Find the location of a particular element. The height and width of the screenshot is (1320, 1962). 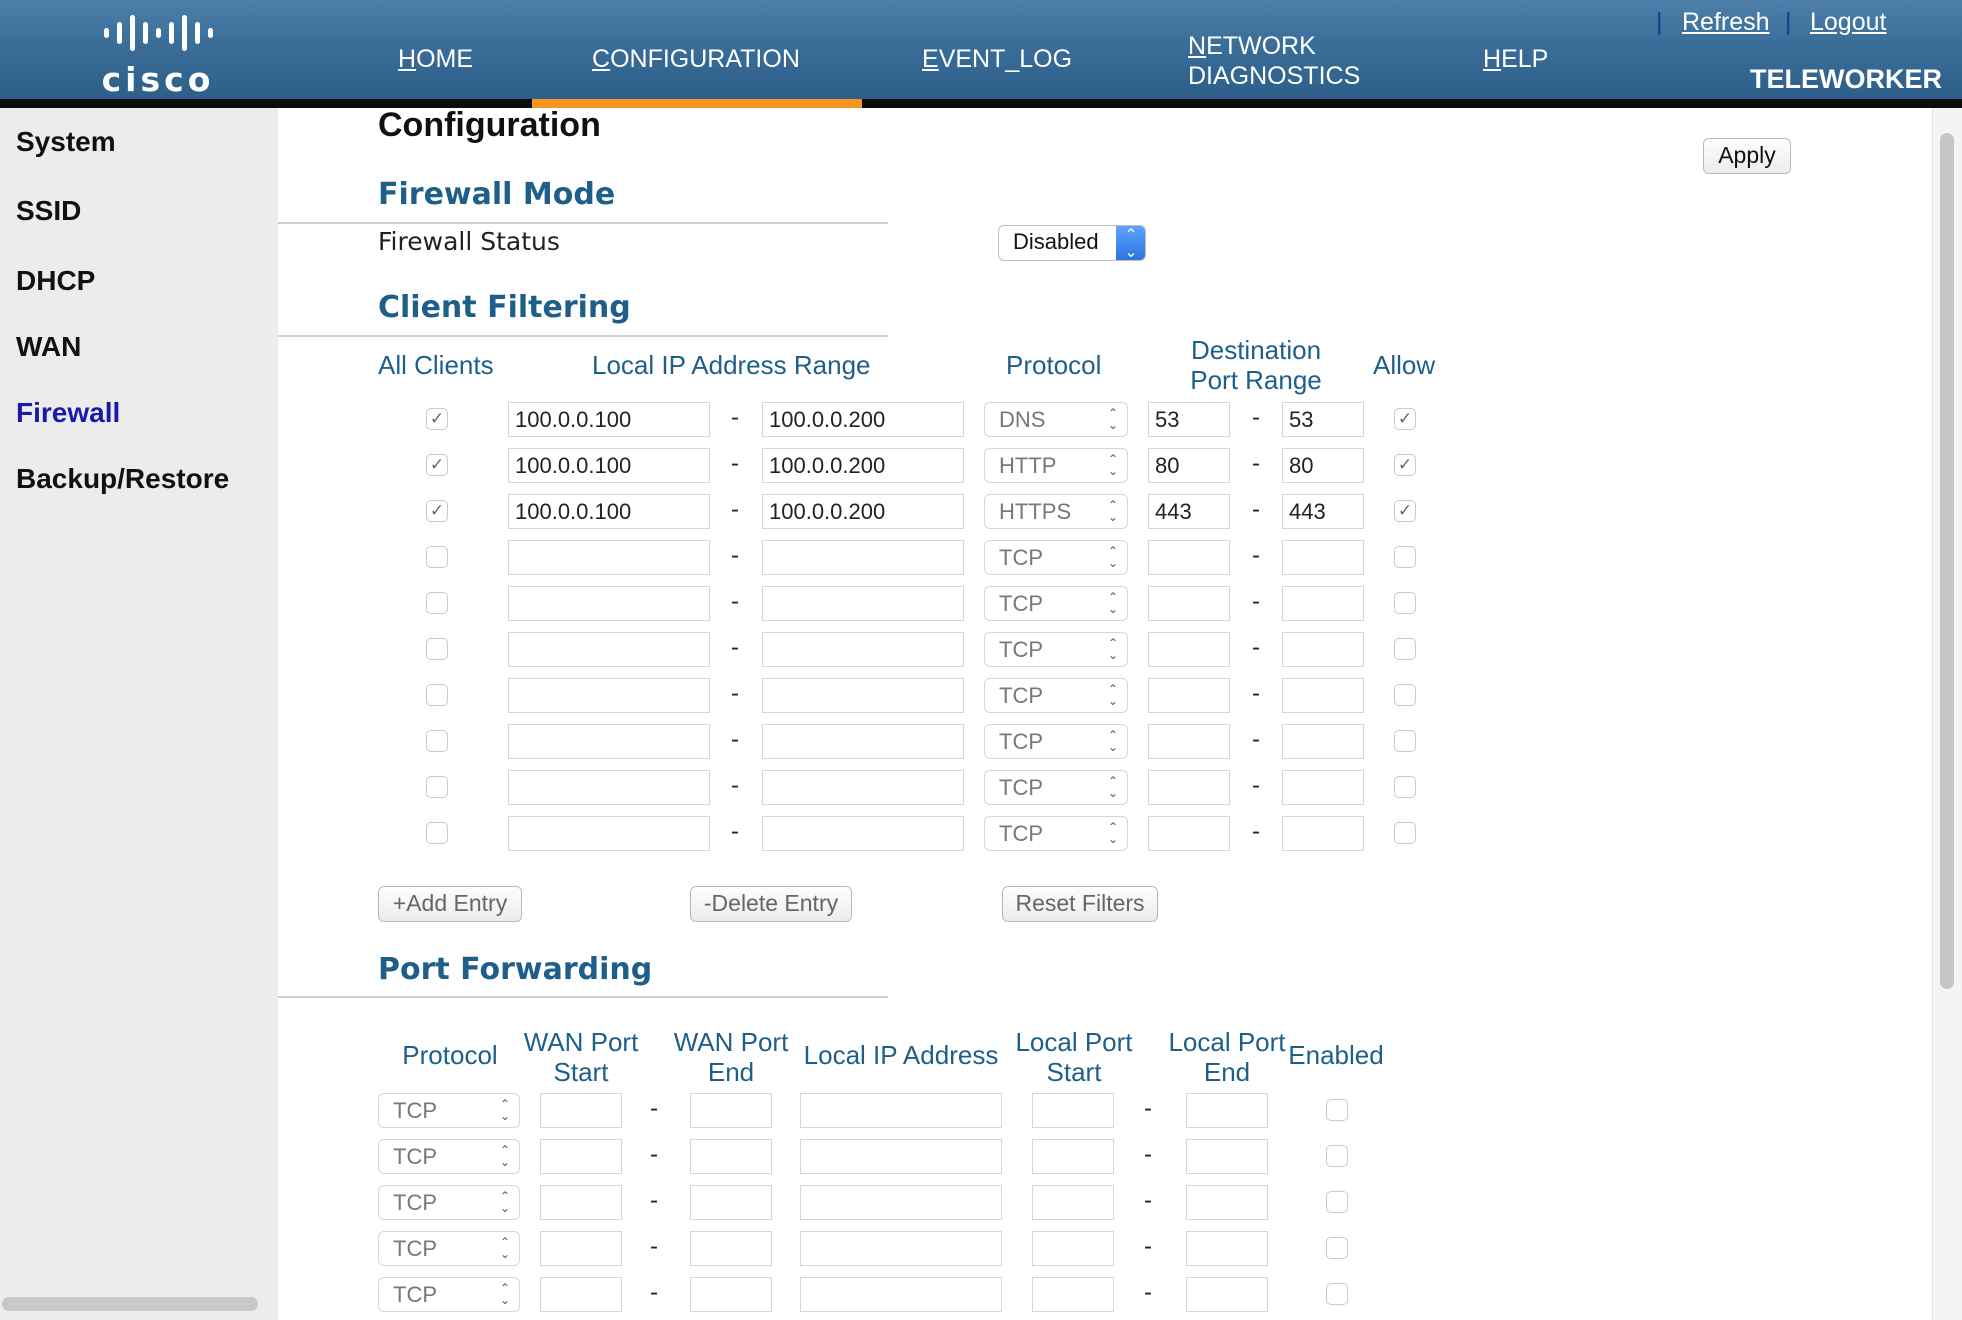

nav-home: HOME is located at coordinates (435, 59).